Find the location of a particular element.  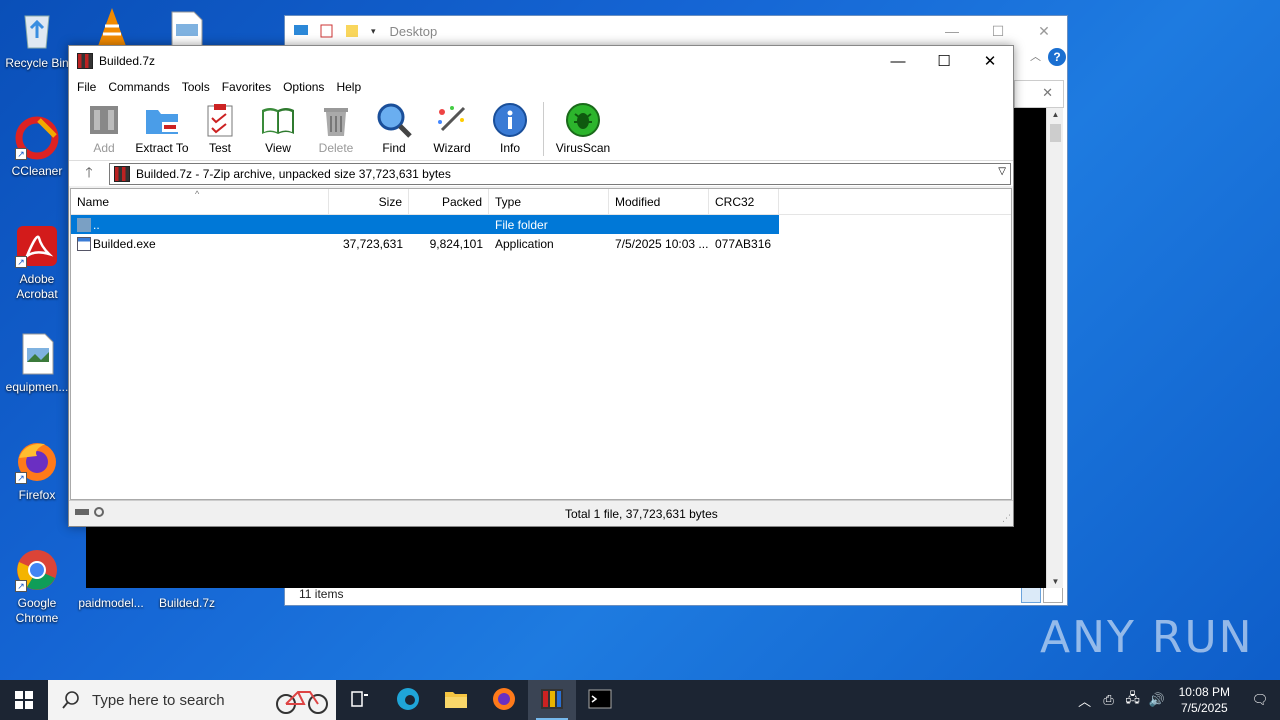

search-placeholder: Type here to search is located at coordinates (158, 700).